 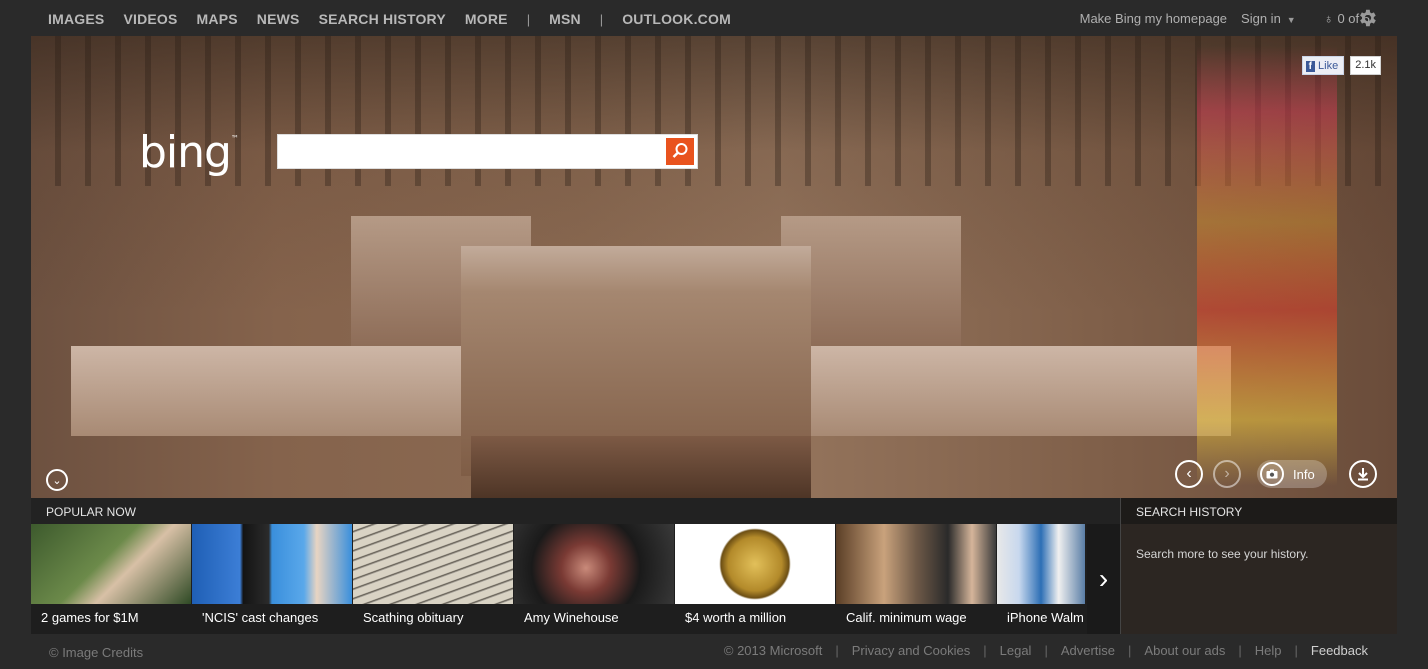 What do you see at coordinates (1184, 650) in the screenshot?
I see `footer-link-about-ads: About our ads` at bounding box center [1184, 650].